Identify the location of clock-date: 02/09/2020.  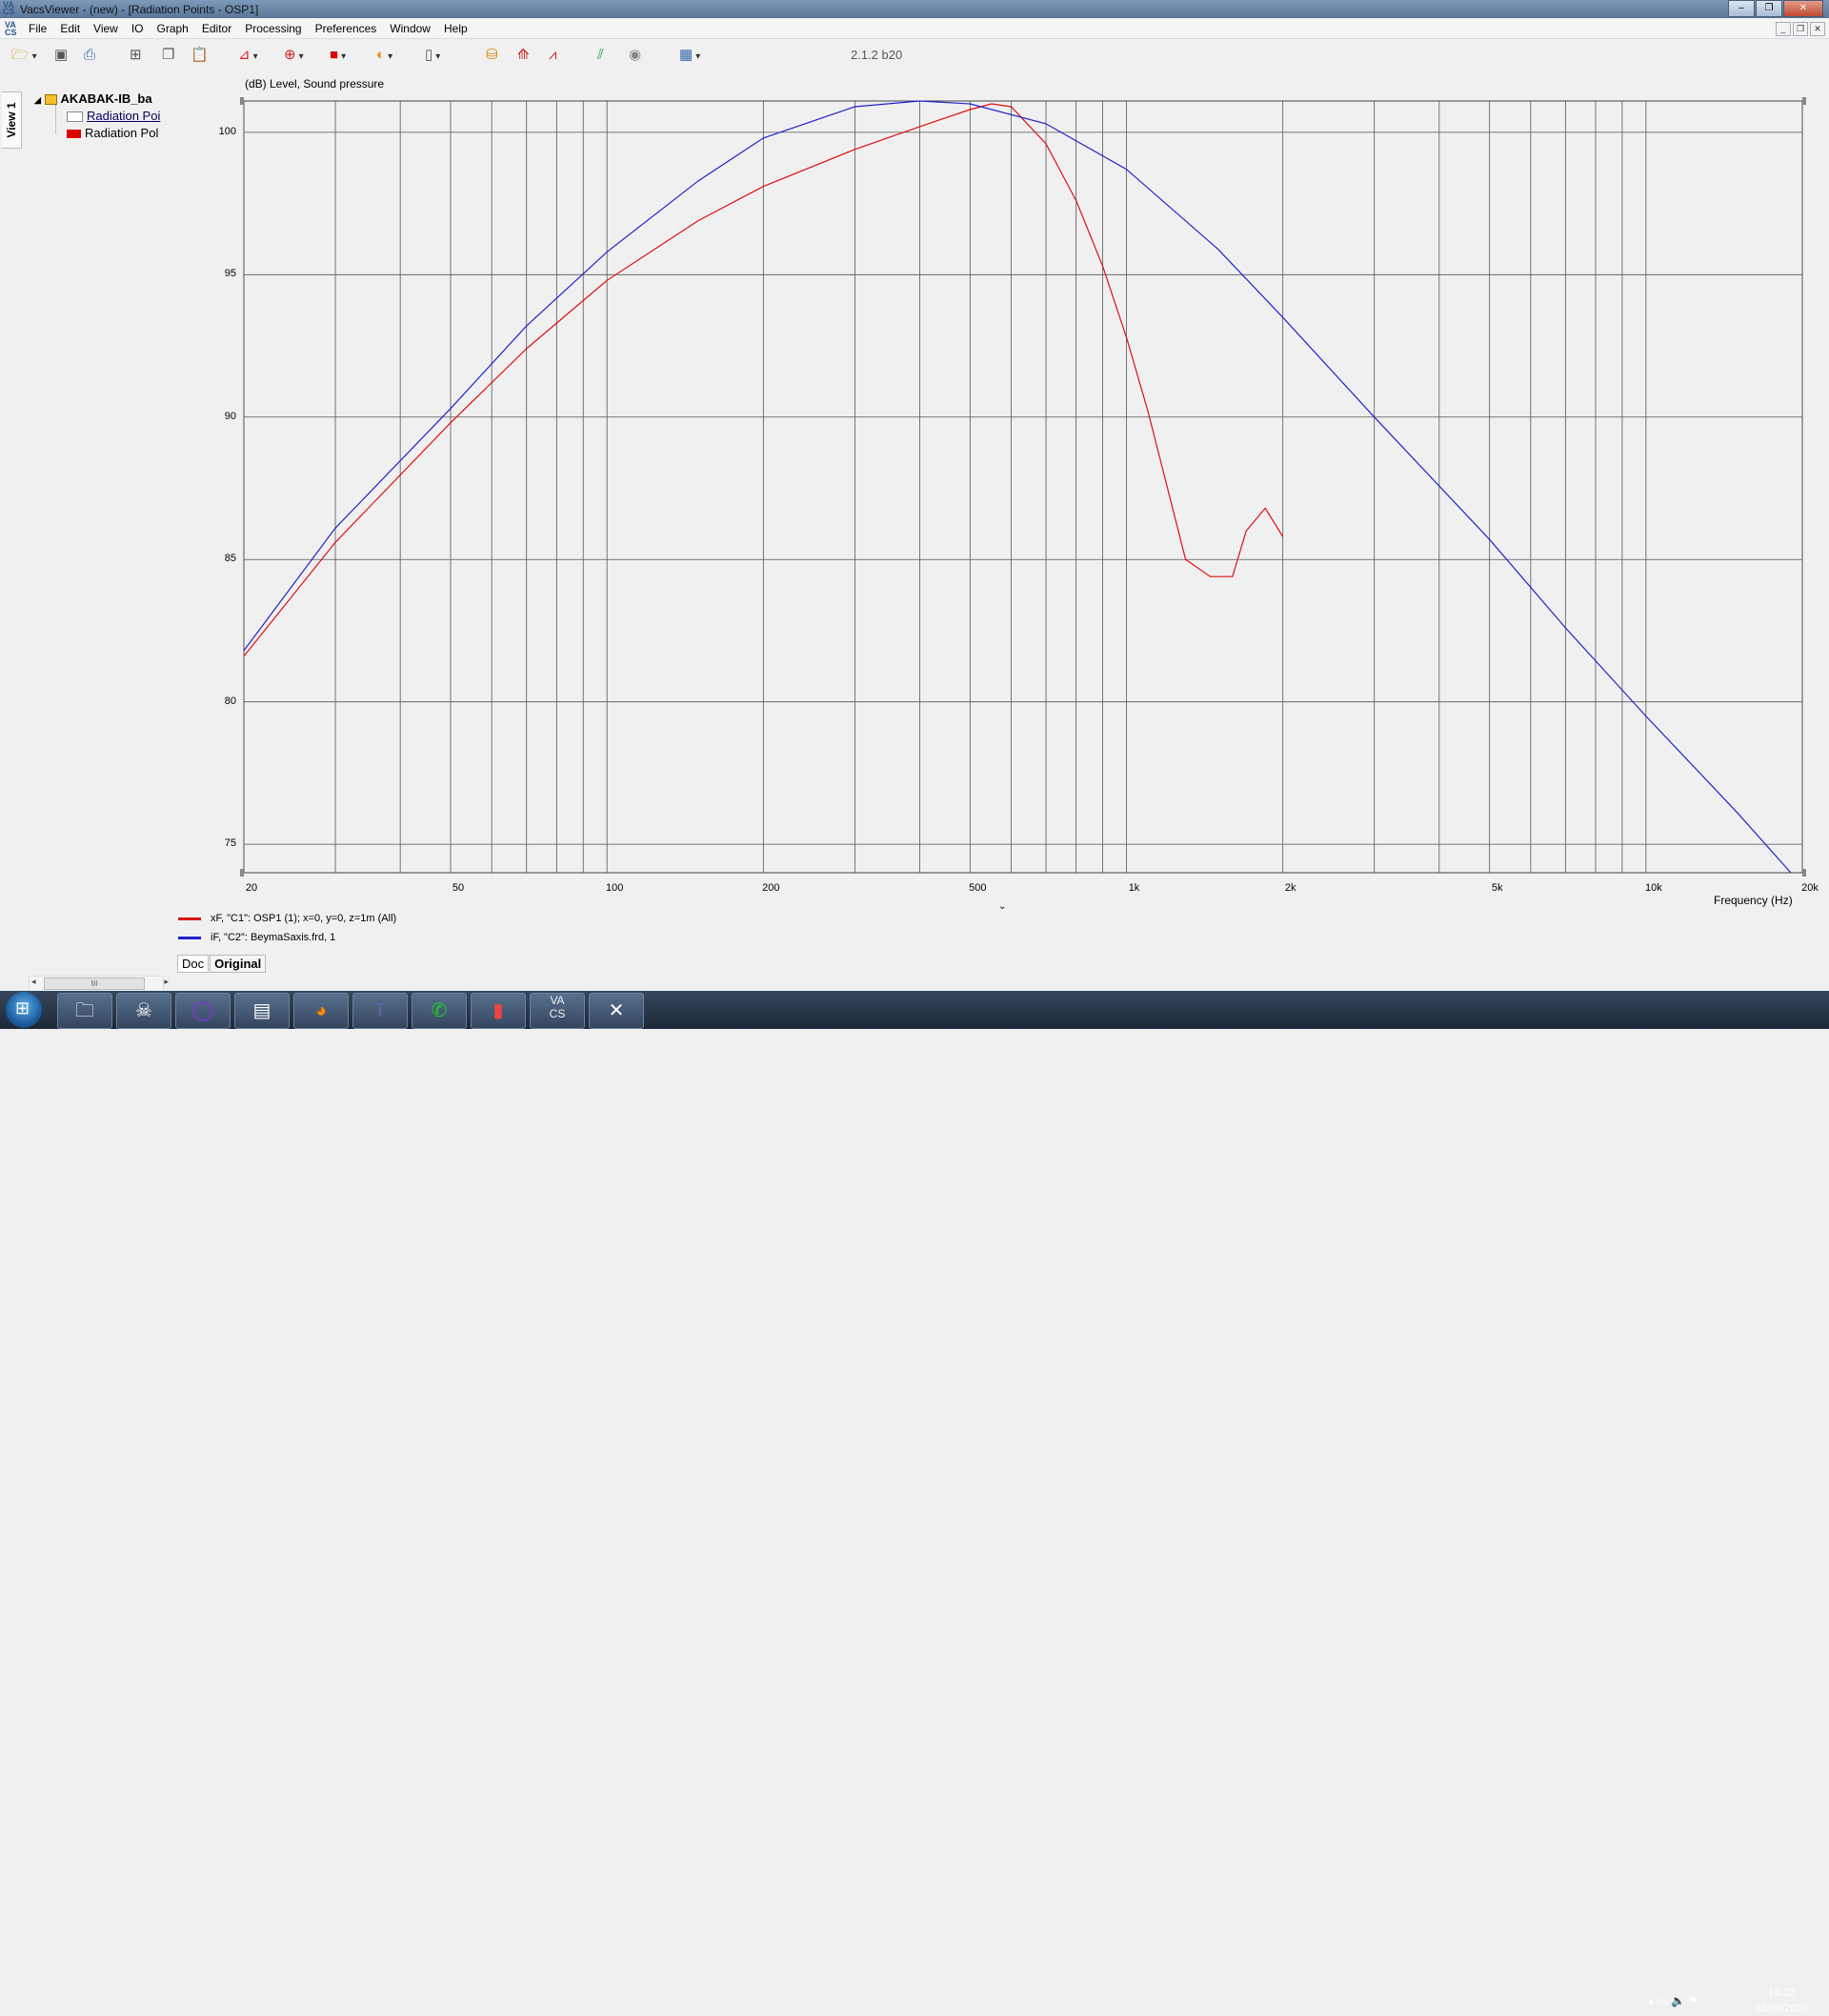
(1781, 2008).